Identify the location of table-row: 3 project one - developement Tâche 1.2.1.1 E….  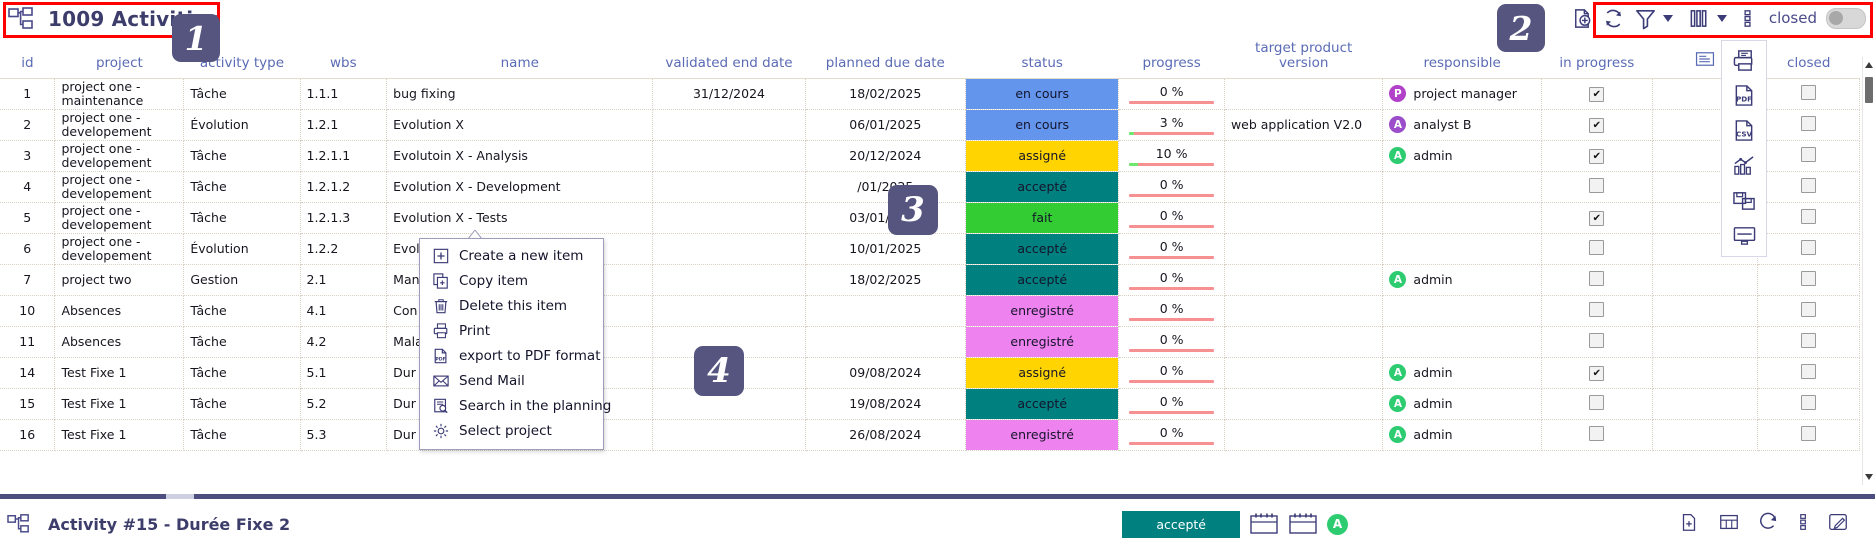
(930, 156).